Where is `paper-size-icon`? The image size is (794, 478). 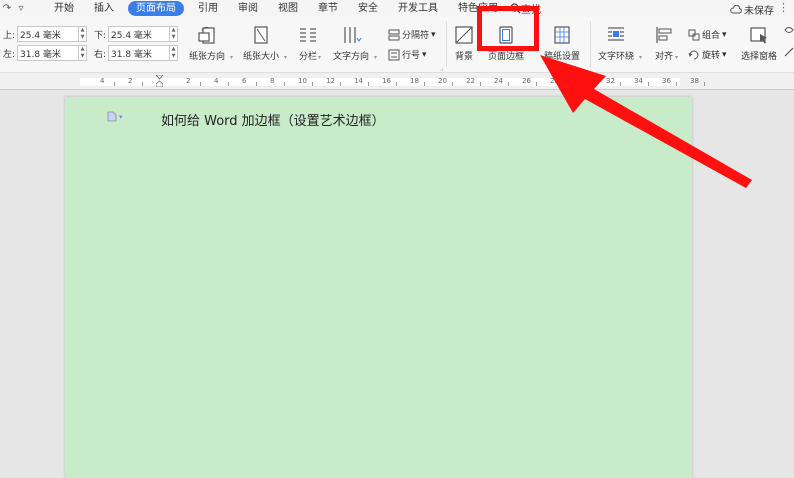
paper-size-icon is located at coordinates (261, 35).